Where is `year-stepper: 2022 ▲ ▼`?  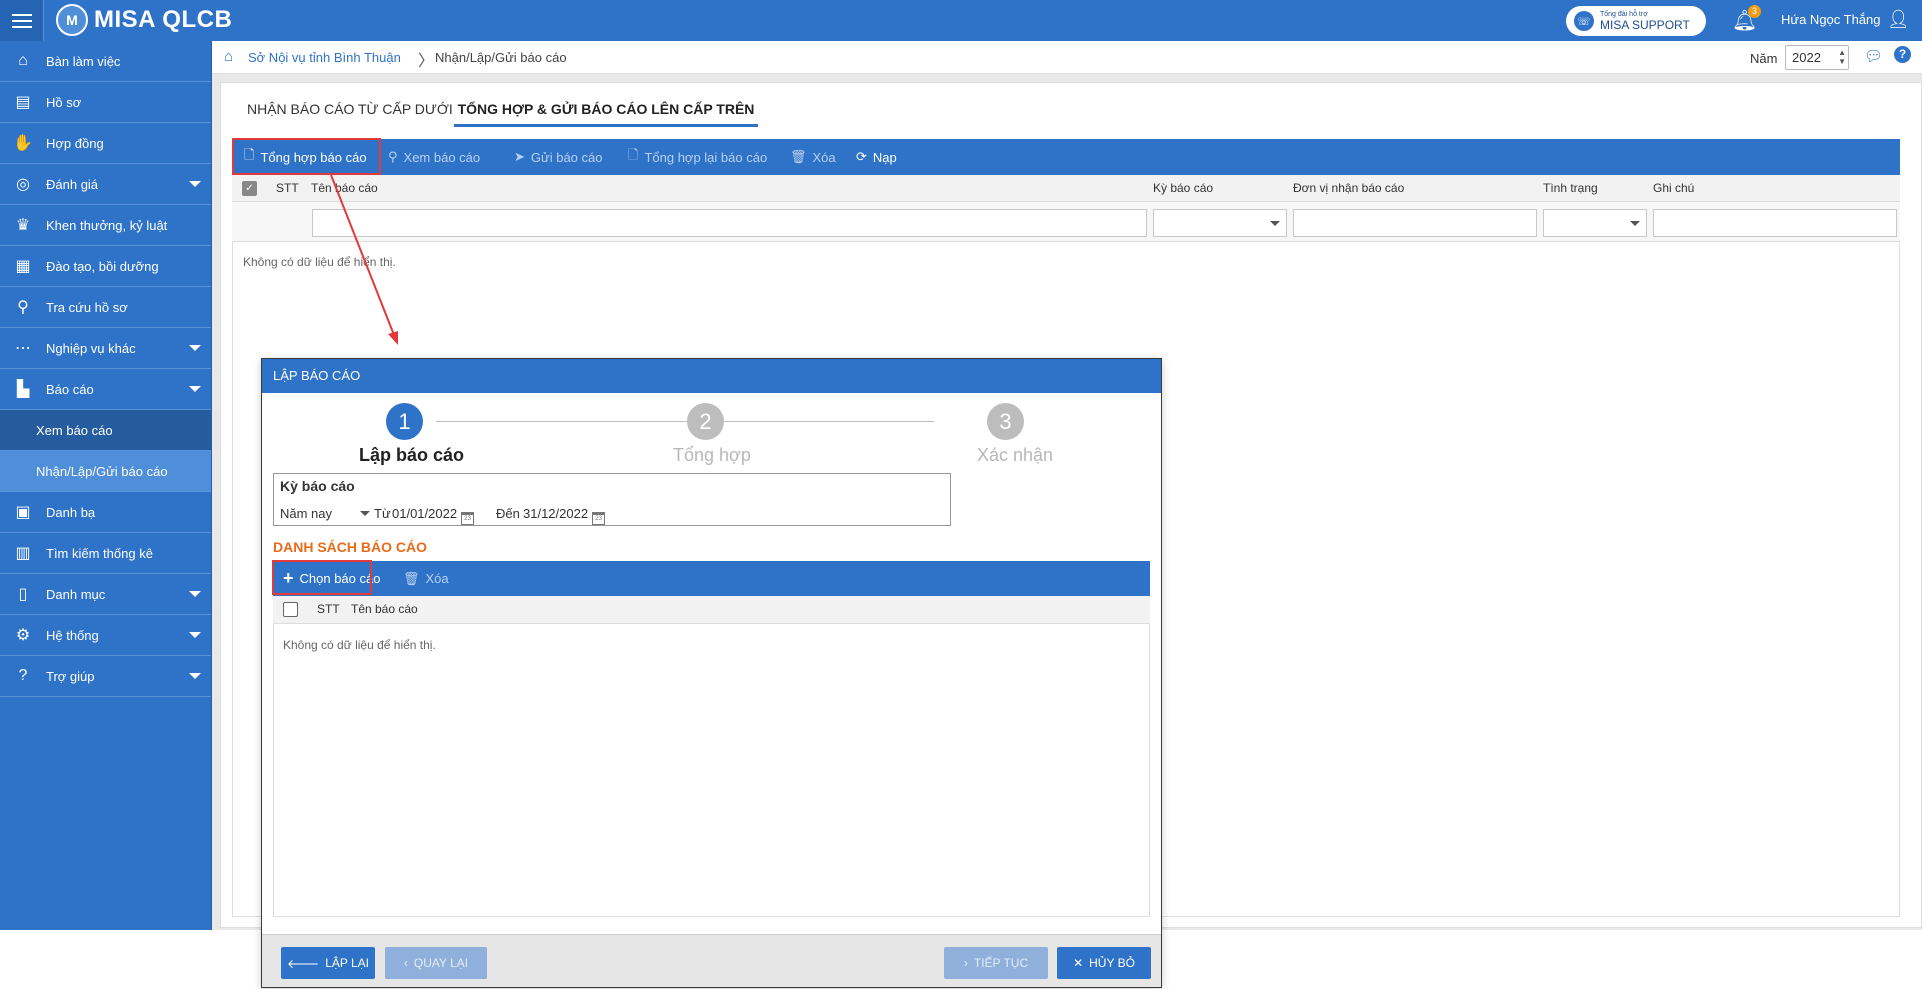 year-stepper: 2022 ▲ ▼ is located at coordinates (1817, 57).